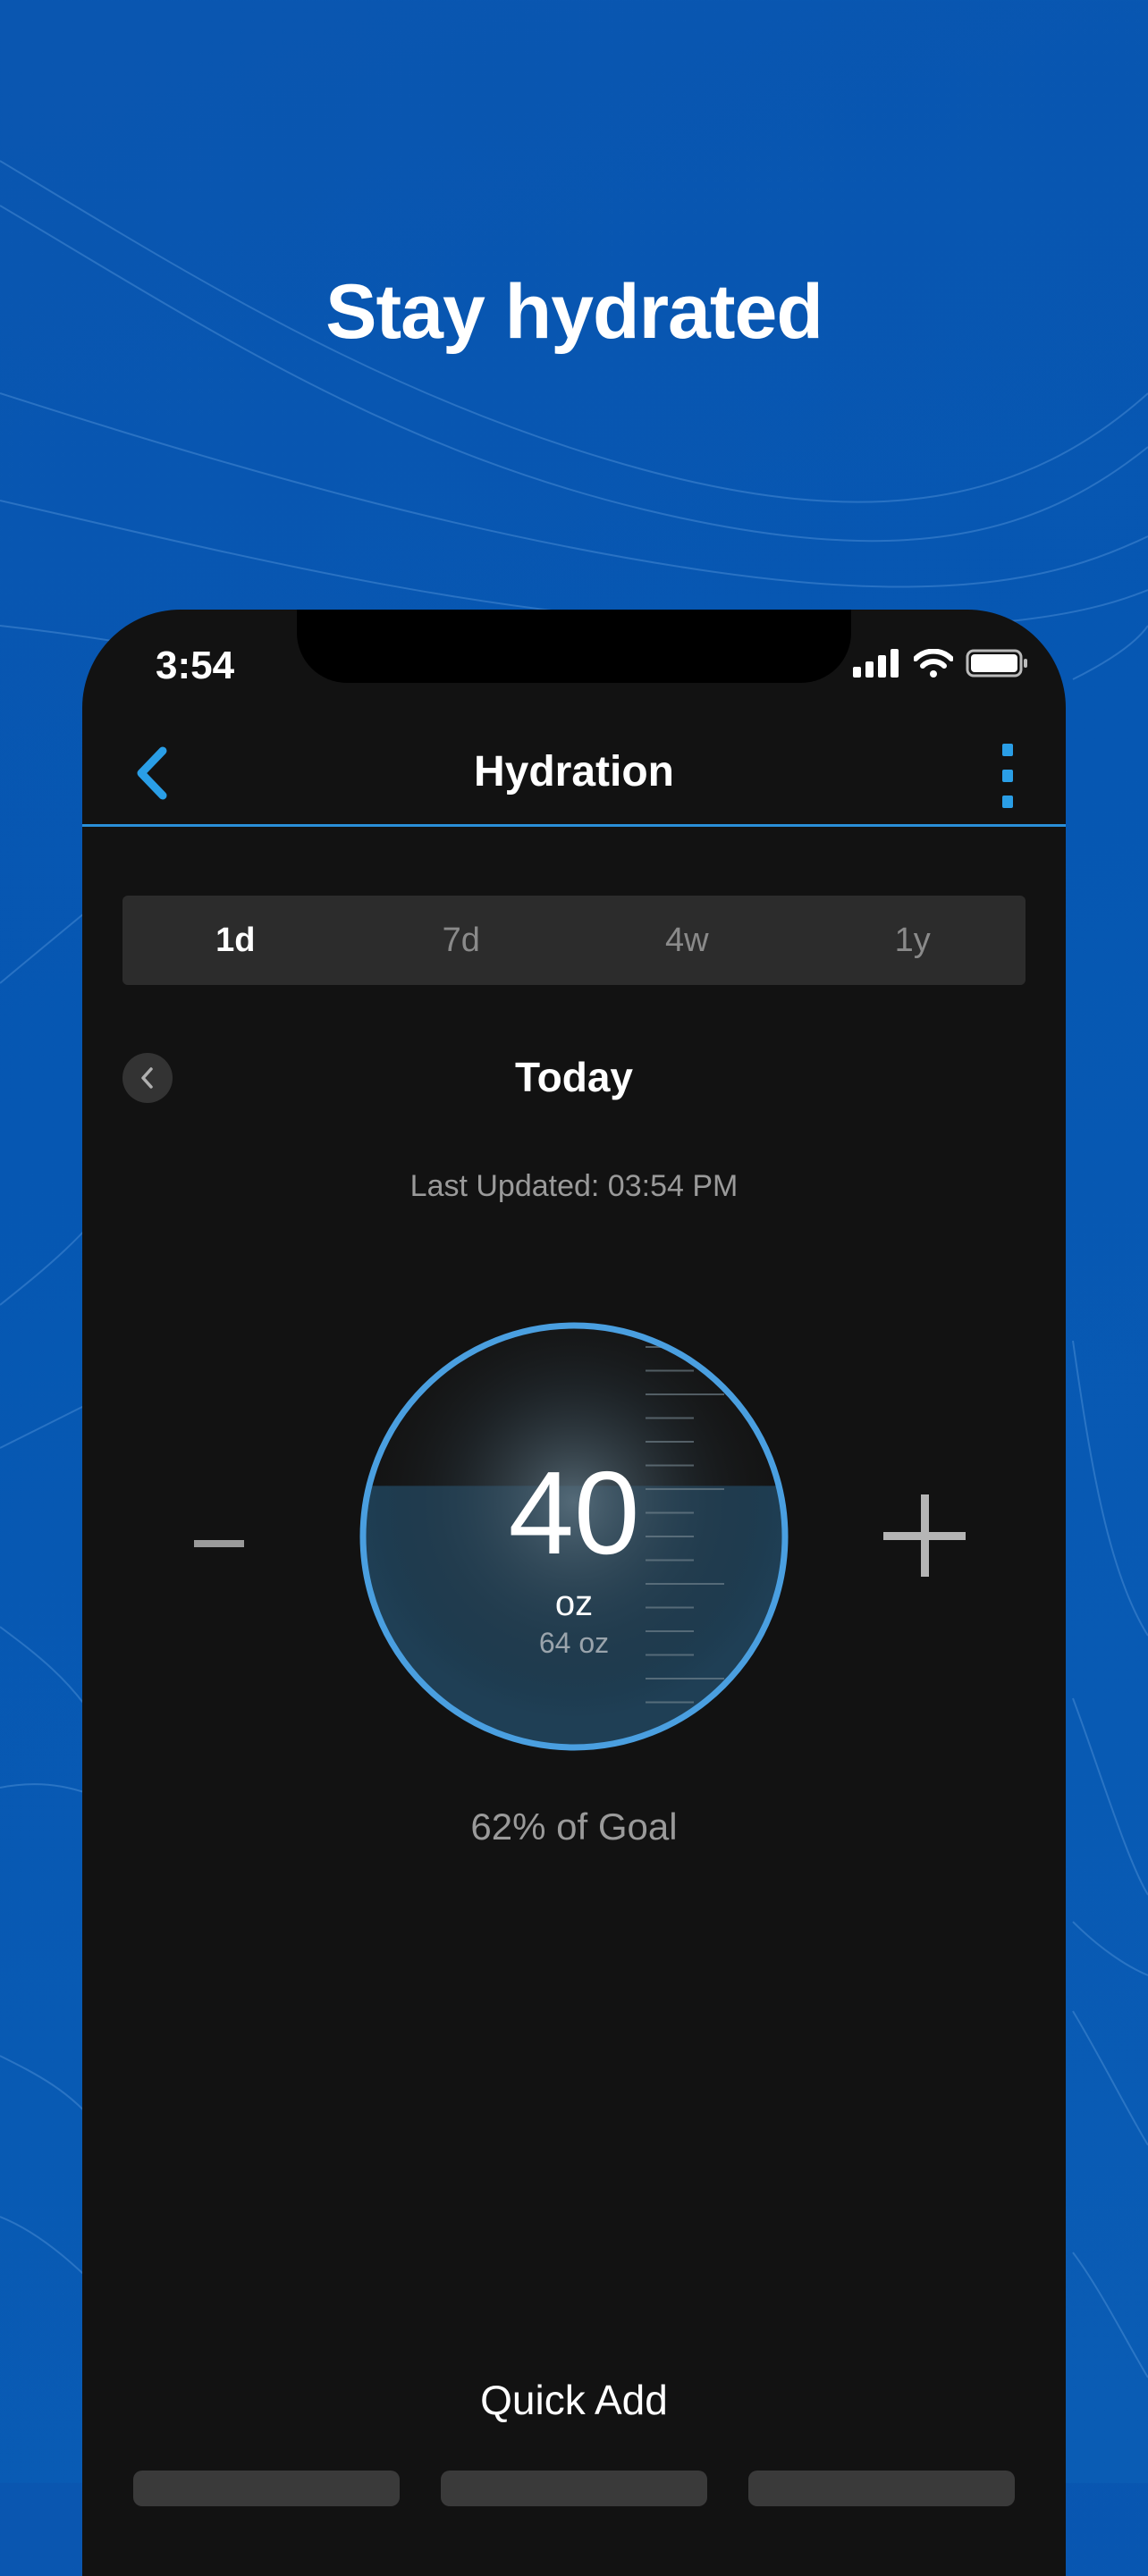 The width and height of the screenshot is (1148, 2576). I want to click on period-segmented-control: 1d 7d 4w 1y, so click(574, 941).